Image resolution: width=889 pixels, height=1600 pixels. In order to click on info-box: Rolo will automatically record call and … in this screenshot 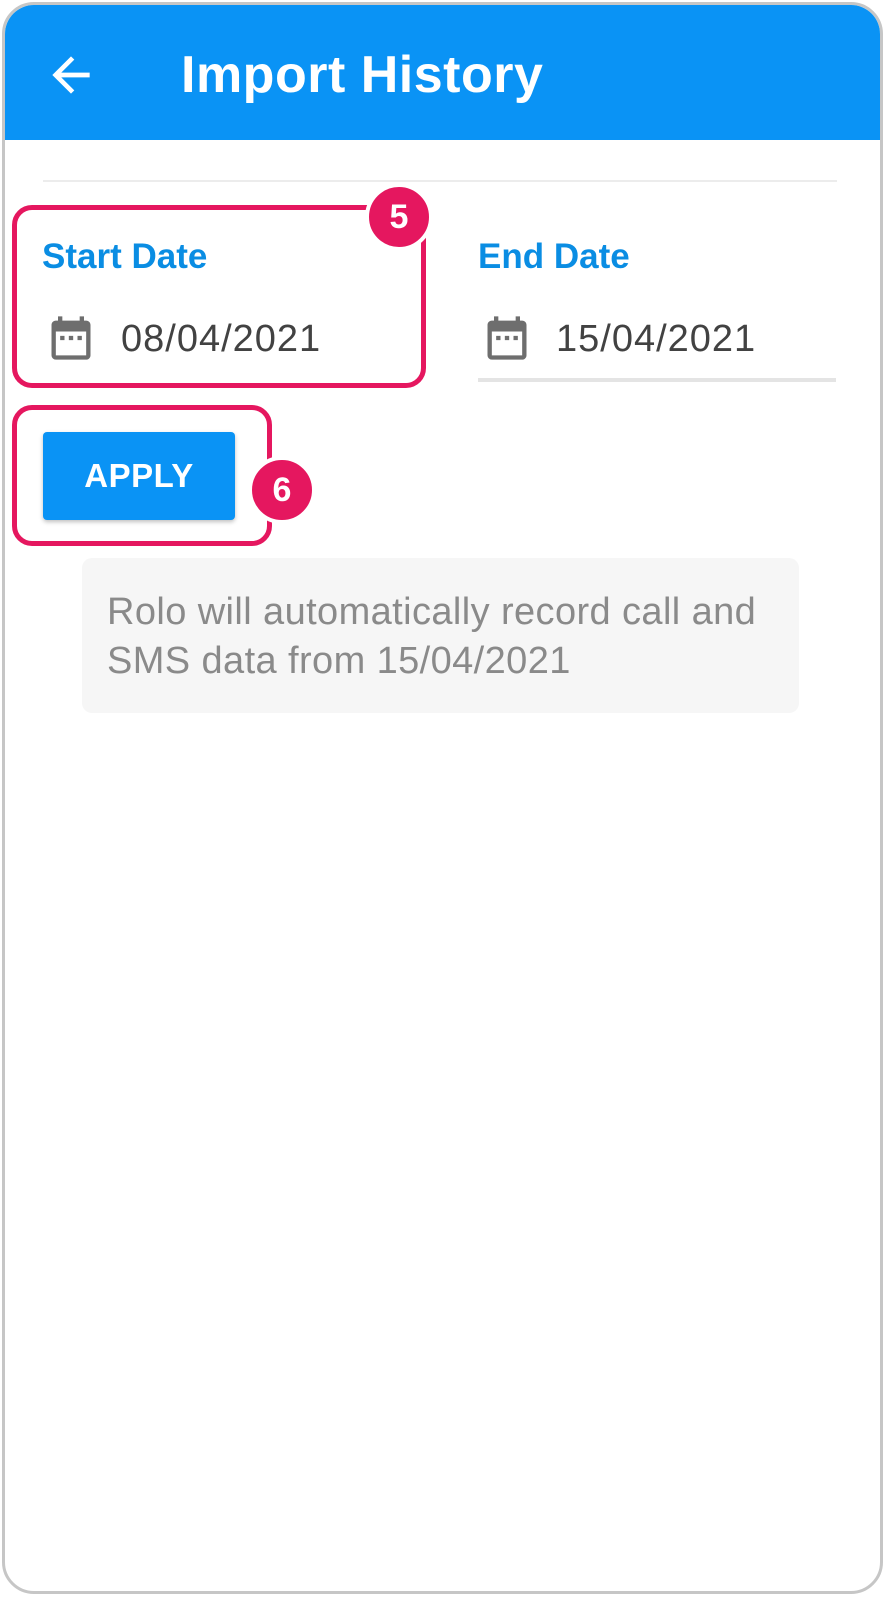, I will do `click(440, 635)`.